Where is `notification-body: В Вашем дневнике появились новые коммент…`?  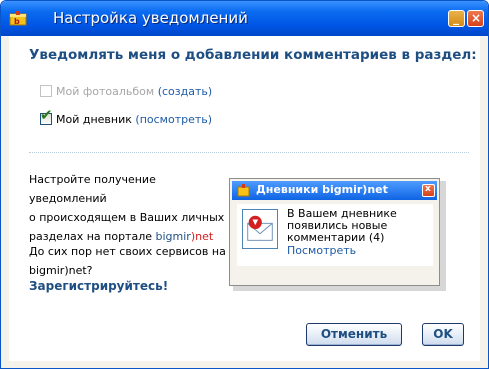 notification-body: В Вашем дневнике появились новые коммент… is located at coordinates (335, 235).